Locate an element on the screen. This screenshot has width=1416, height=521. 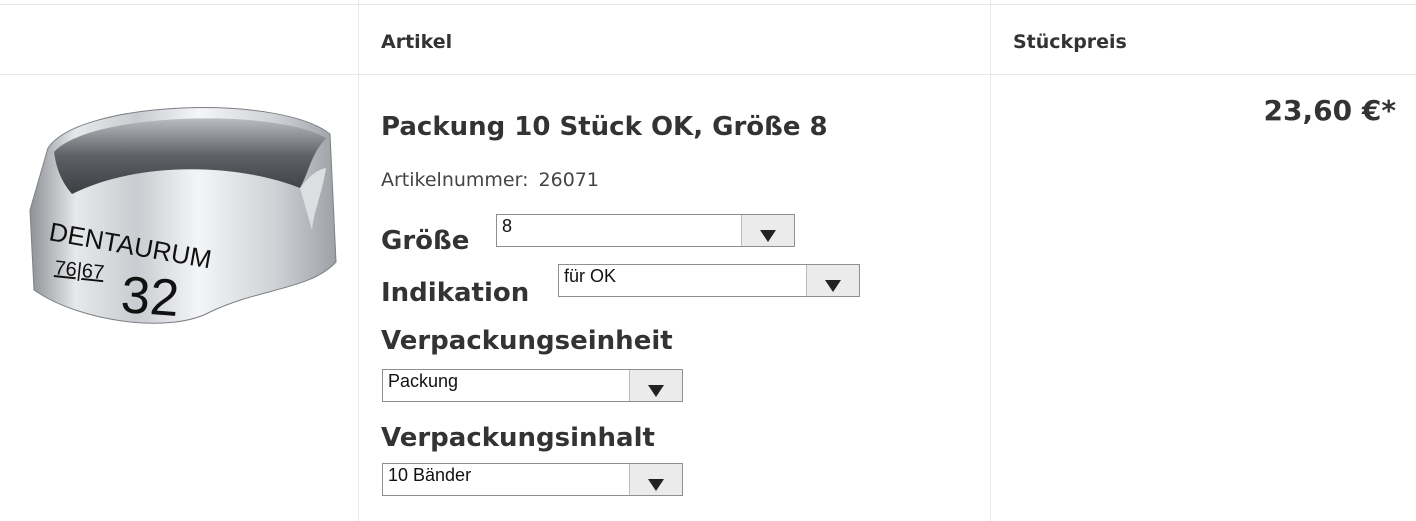
header-bottom-border is located at coordinates (708, 74).